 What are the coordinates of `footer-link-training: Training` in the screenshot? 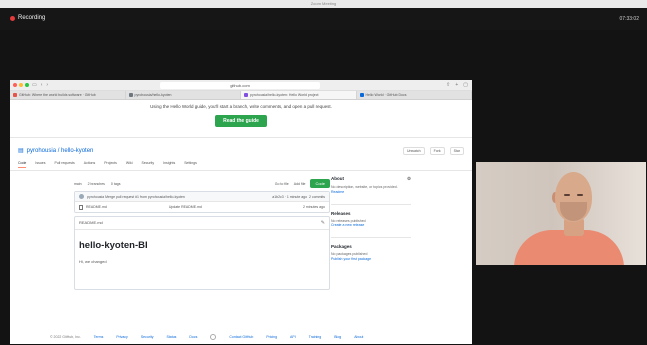 It's located at (315, 337).